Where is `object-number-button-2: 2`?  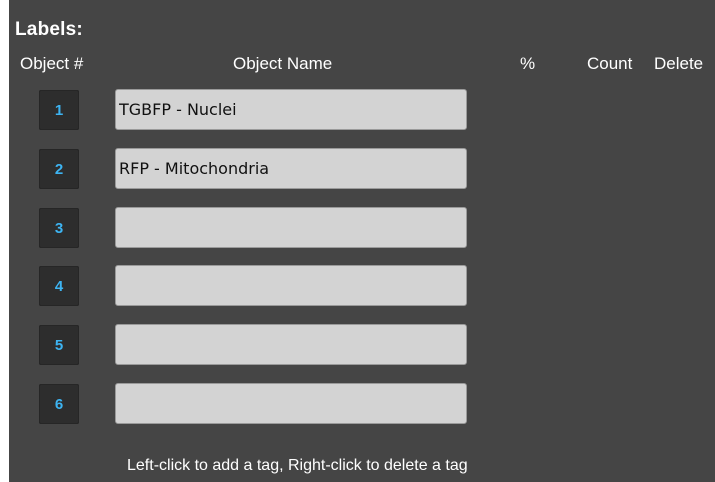
object-number-button-2: 2 is located at coordinates (59, 169).